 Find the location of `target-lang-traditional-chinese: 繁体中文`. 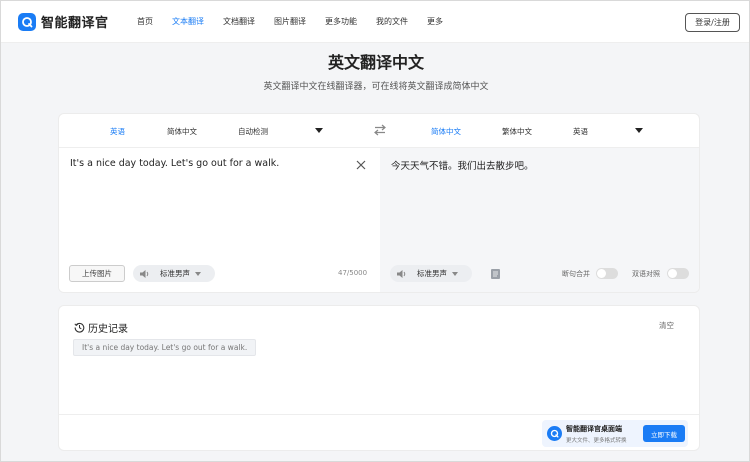

target-lang-traditional-chinese: 繁体中文 is located at coordinates (517, 131).